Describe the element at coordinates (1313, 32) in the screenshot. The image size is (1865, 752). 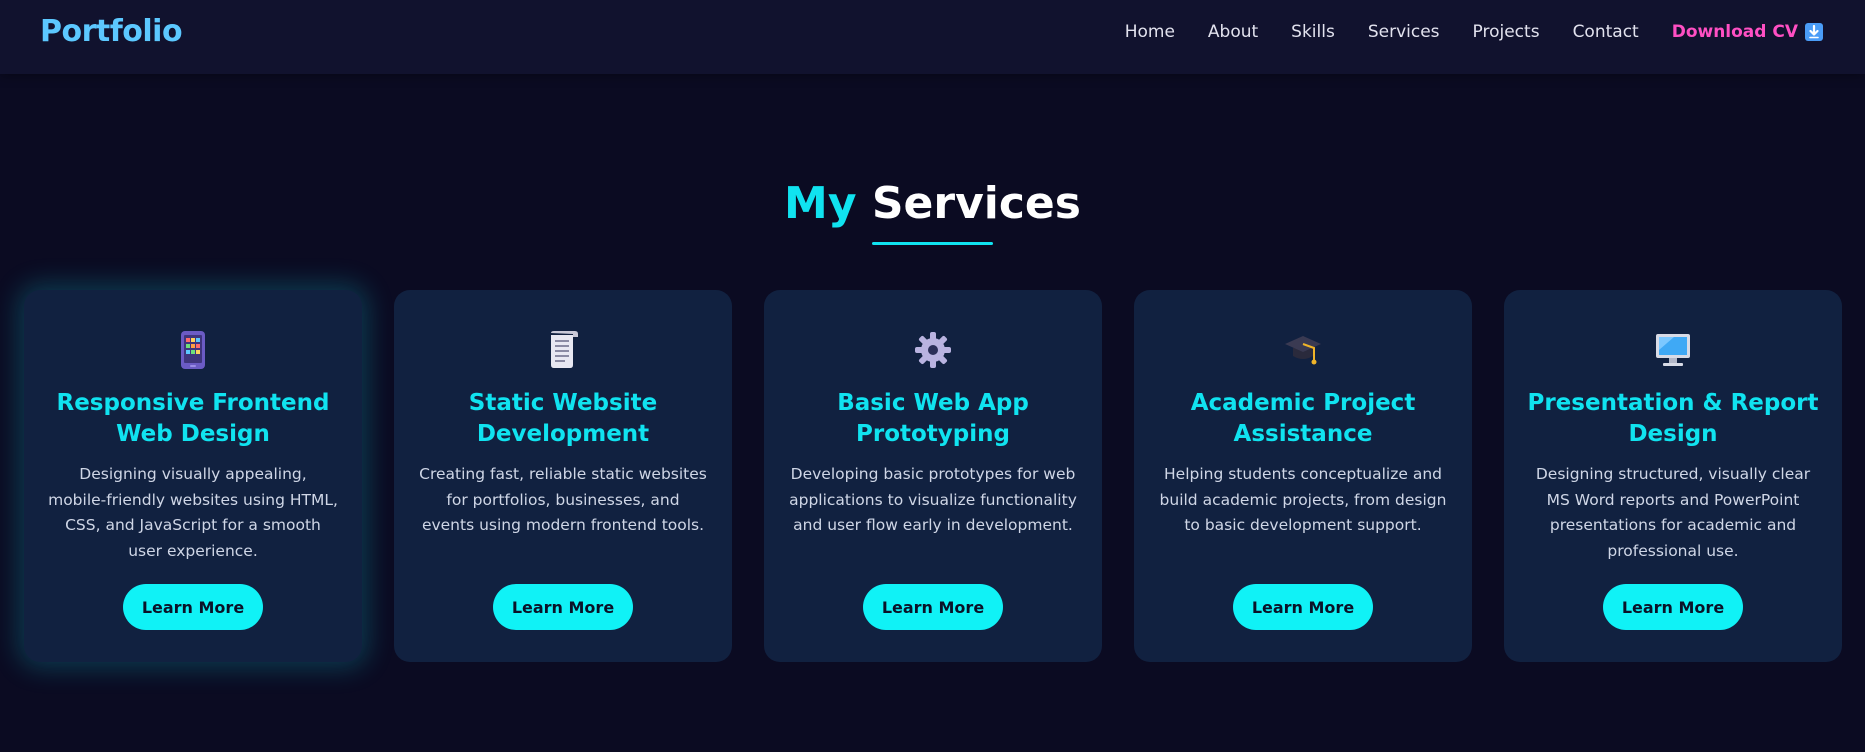
I see `nav-link-skills: Skills` at that location.